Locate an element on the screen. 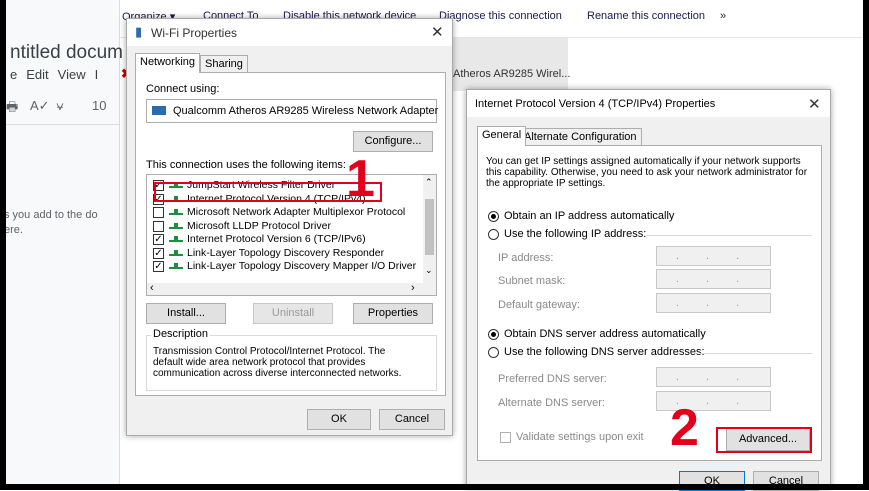 This screenshot has height=491, width=869. list-item: Microsoft LLDP Protocol Driver is located at coordinates (285, 226).